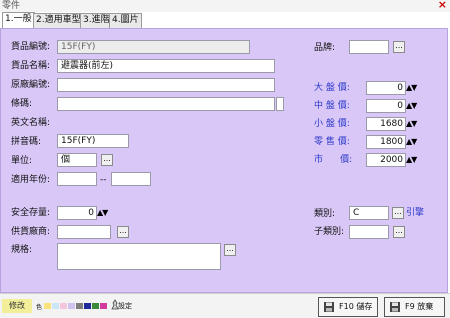  I want to click on save-button-label: F10 儲存, so click(356, 306).